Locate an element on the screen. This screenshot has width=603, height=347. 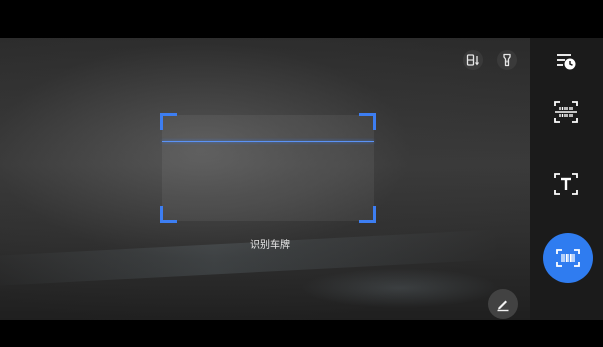
edit-pen-icon is located at coordinates (503, 306).